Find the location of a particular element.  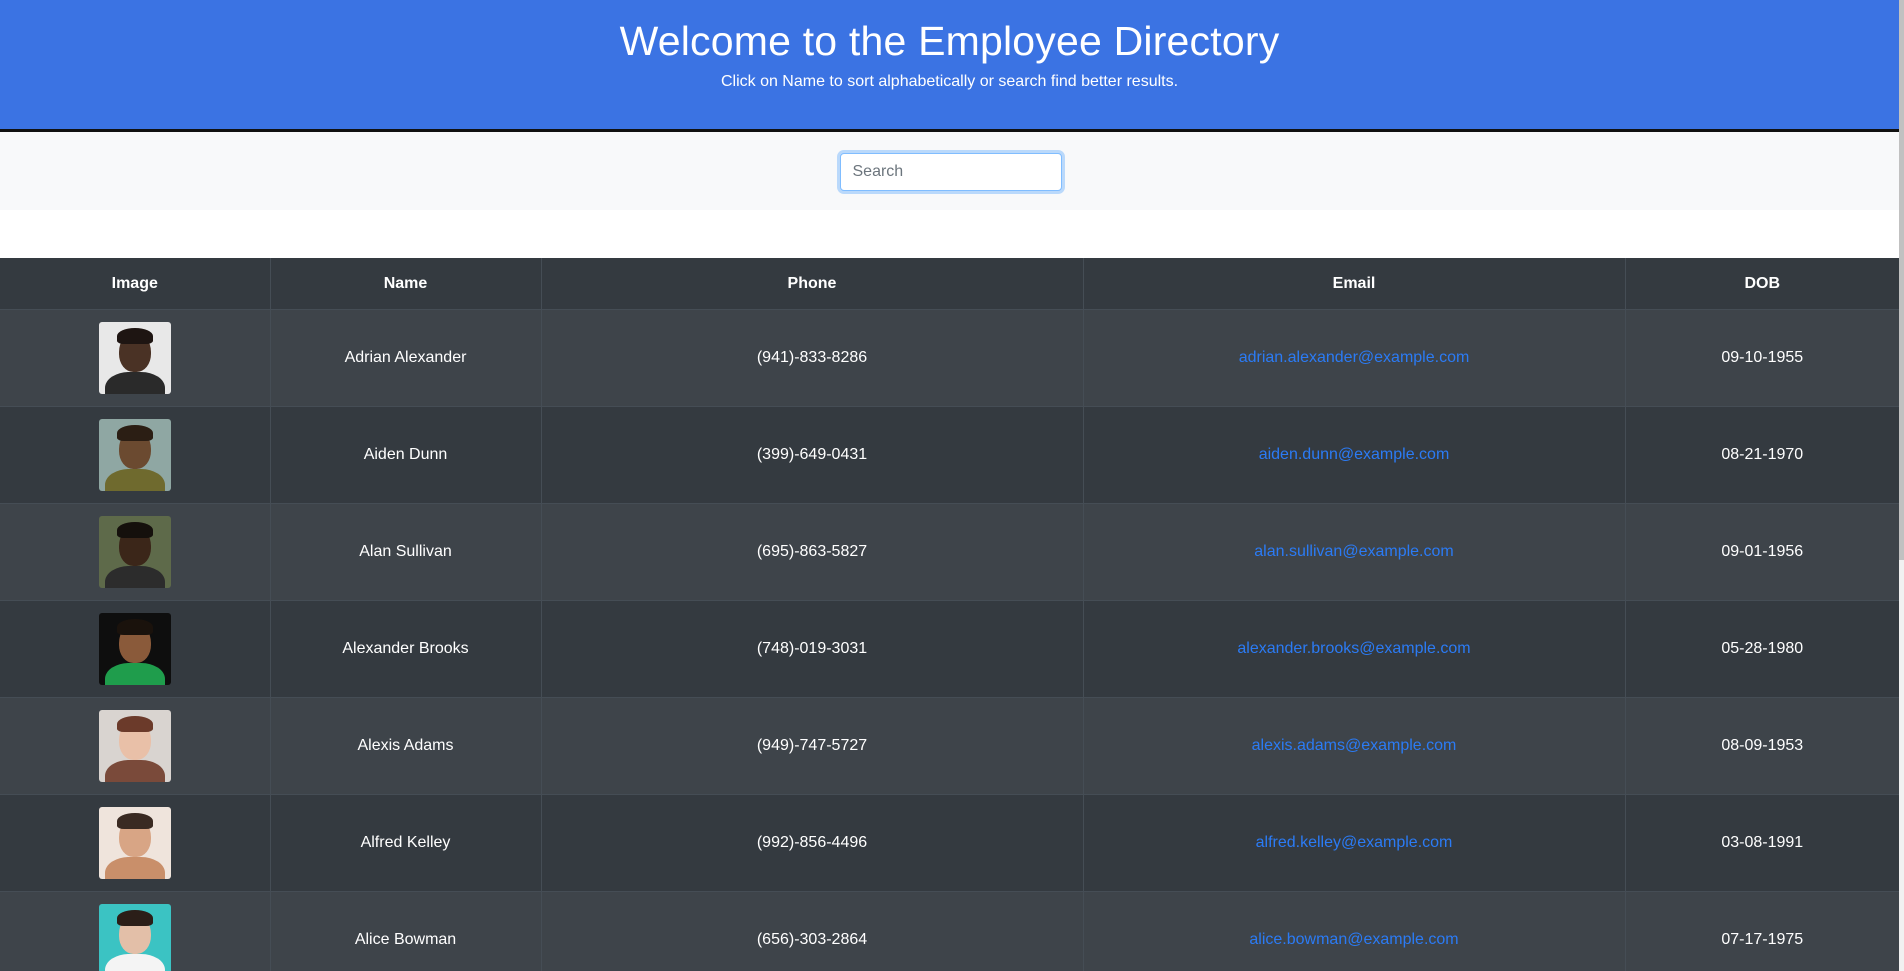

email-link: adrian.alexander@example.com is located at coordinates (1354, 357).